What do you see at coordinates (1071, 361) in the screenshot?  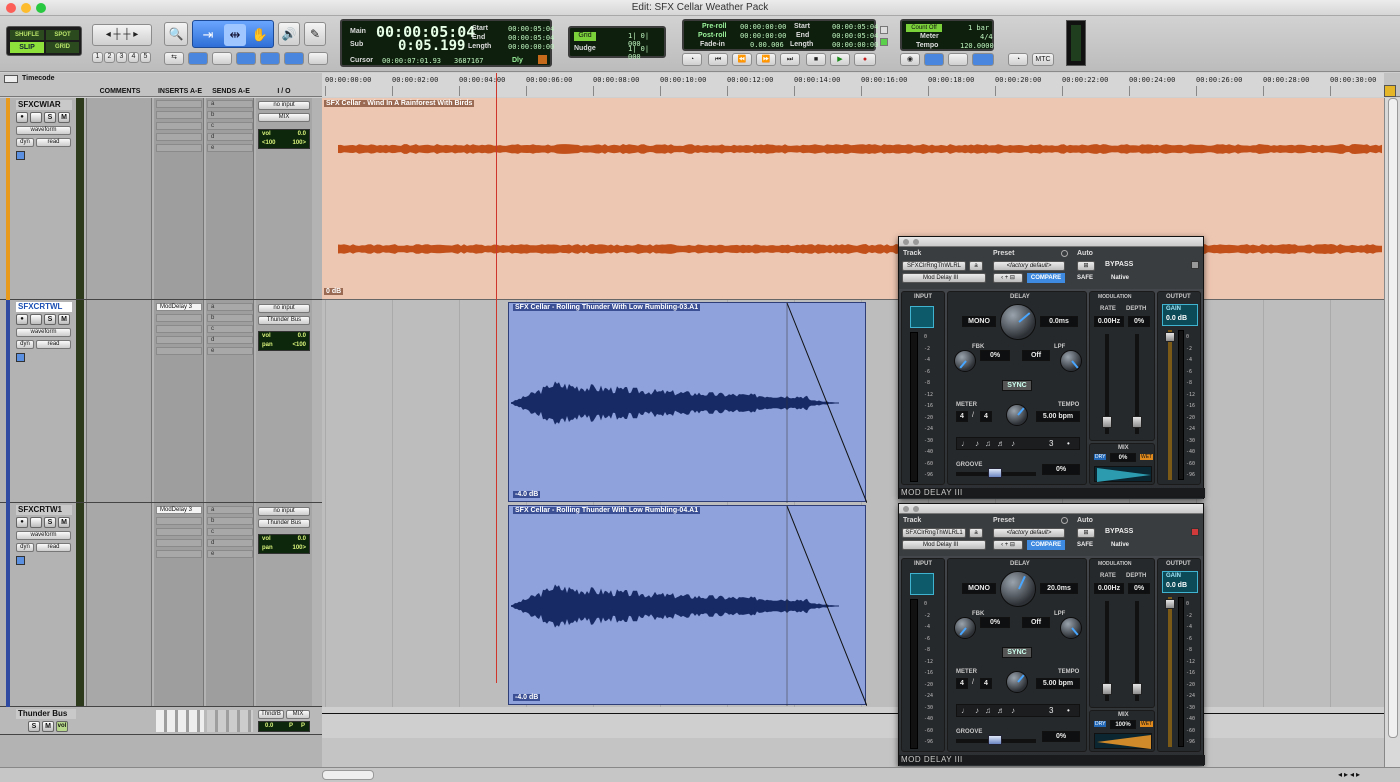 I see `lpf-knob` at bounding box center [1071, 361].